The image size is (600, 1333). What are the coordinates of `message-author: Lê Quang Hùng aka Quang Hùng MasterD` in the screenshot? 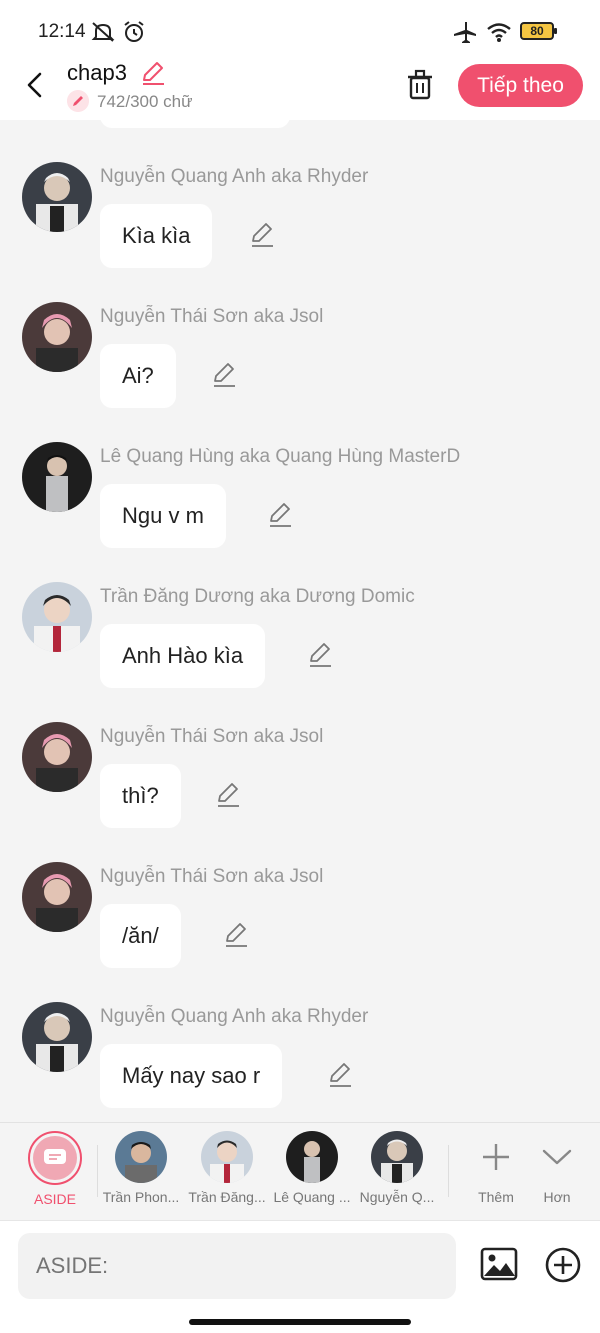 It's located at (280, 456).